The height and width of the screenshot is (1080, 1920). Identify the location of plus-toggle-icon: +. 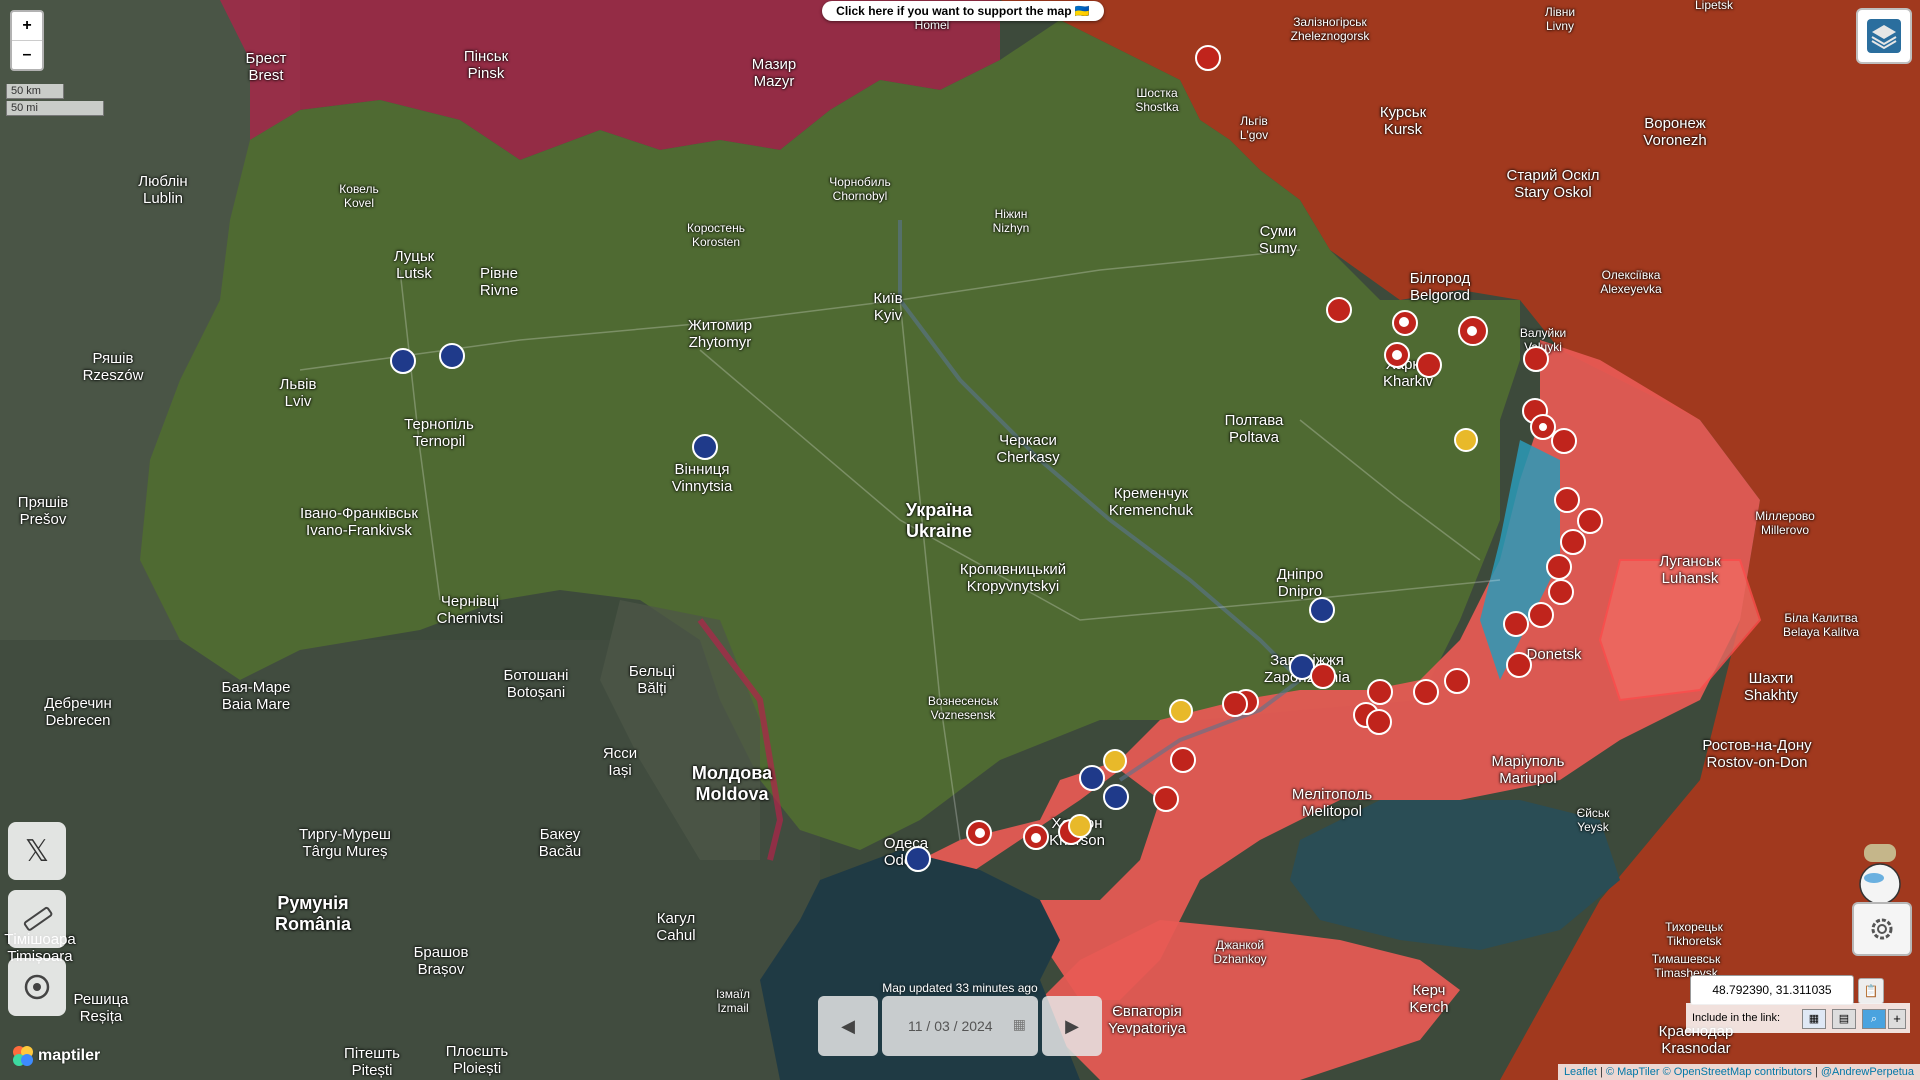
(1897, 1019).